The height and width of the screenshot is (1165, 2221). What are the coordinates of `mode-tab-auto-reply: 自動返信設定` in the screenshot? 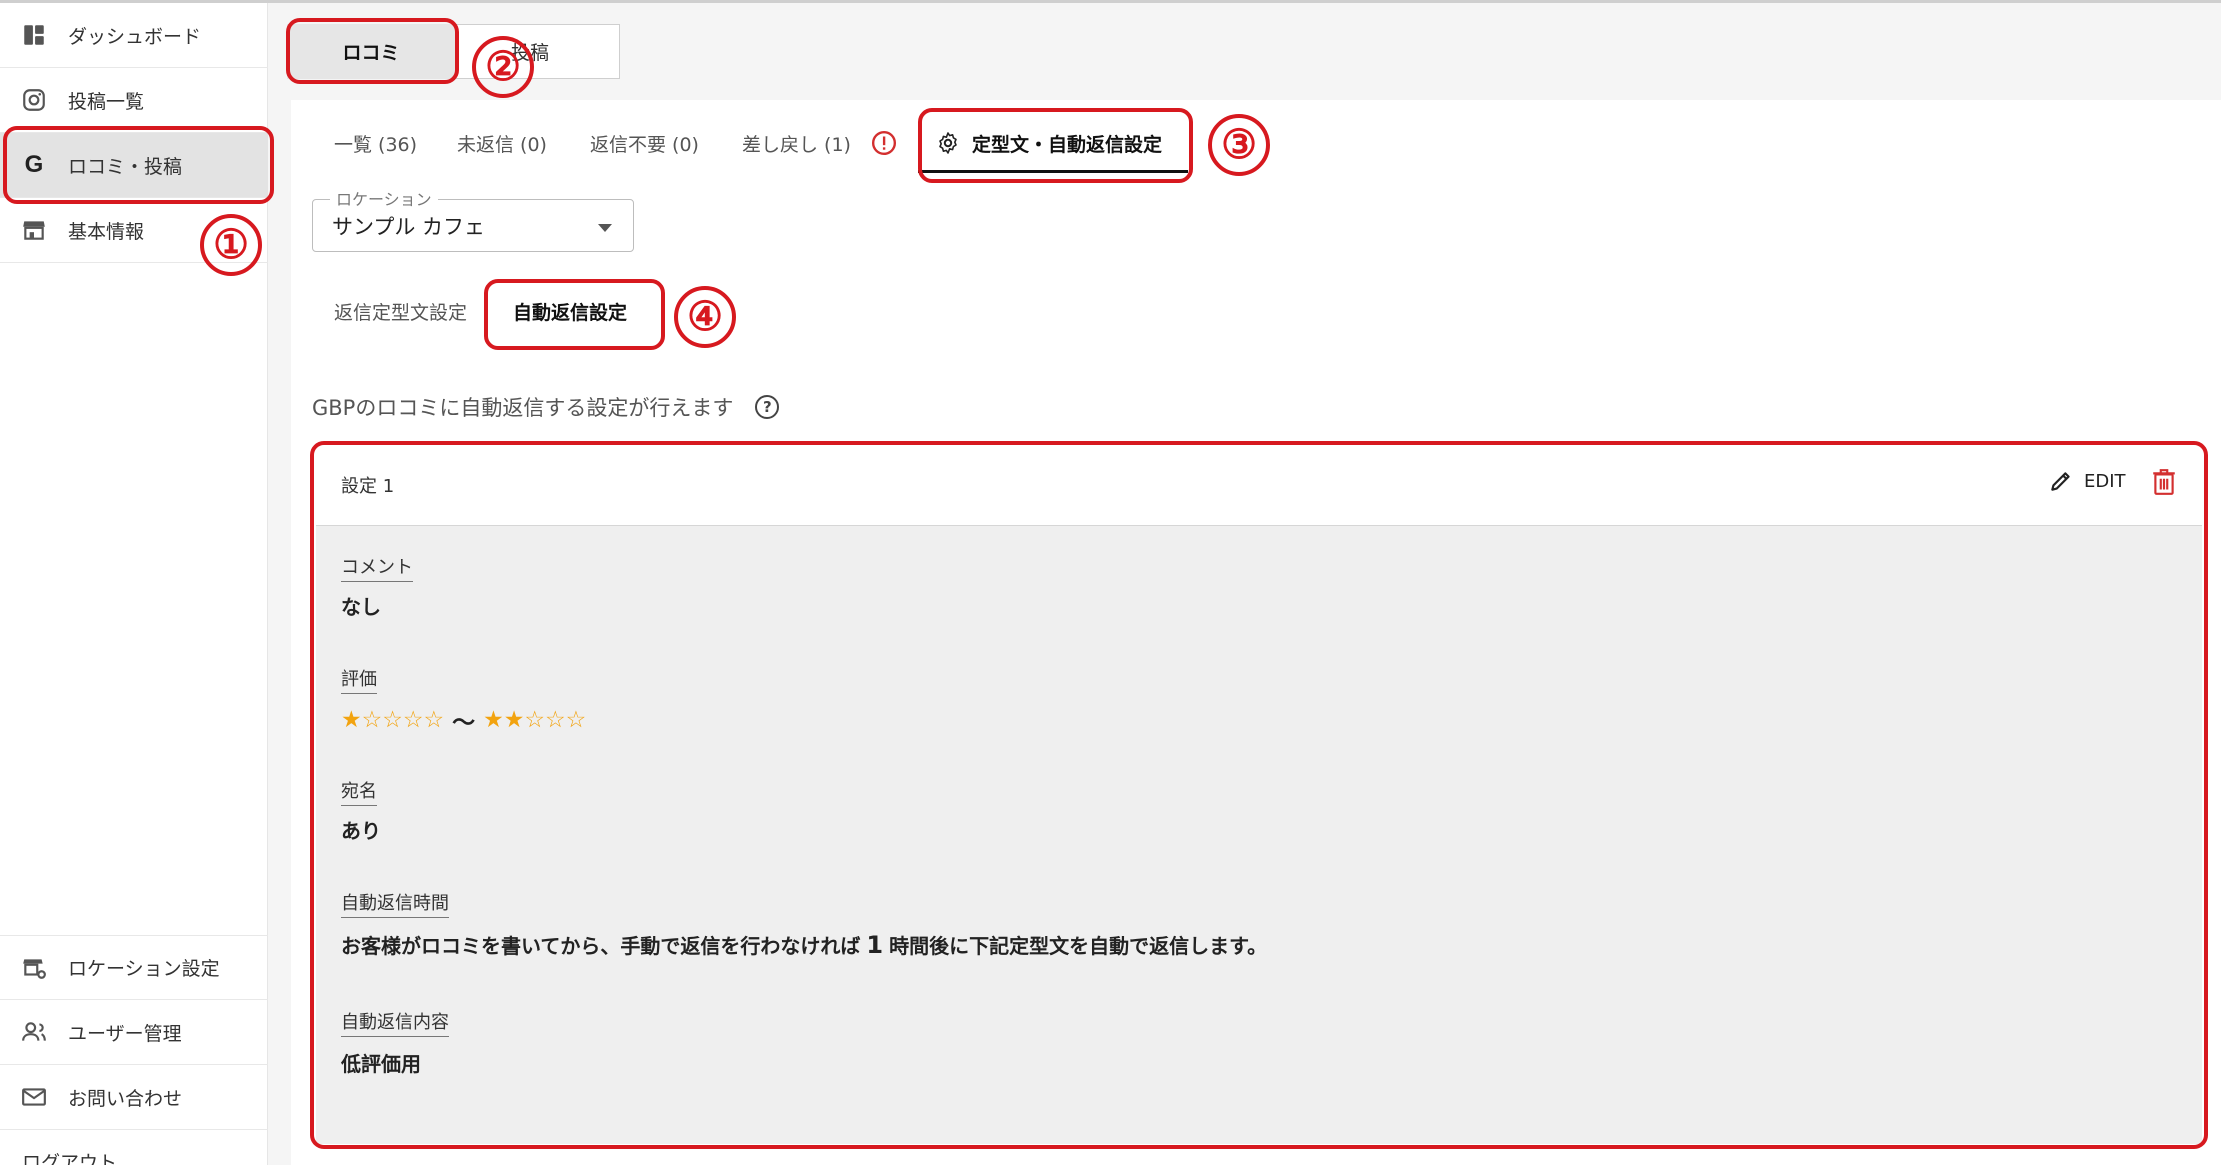 It's located at (570, 311).